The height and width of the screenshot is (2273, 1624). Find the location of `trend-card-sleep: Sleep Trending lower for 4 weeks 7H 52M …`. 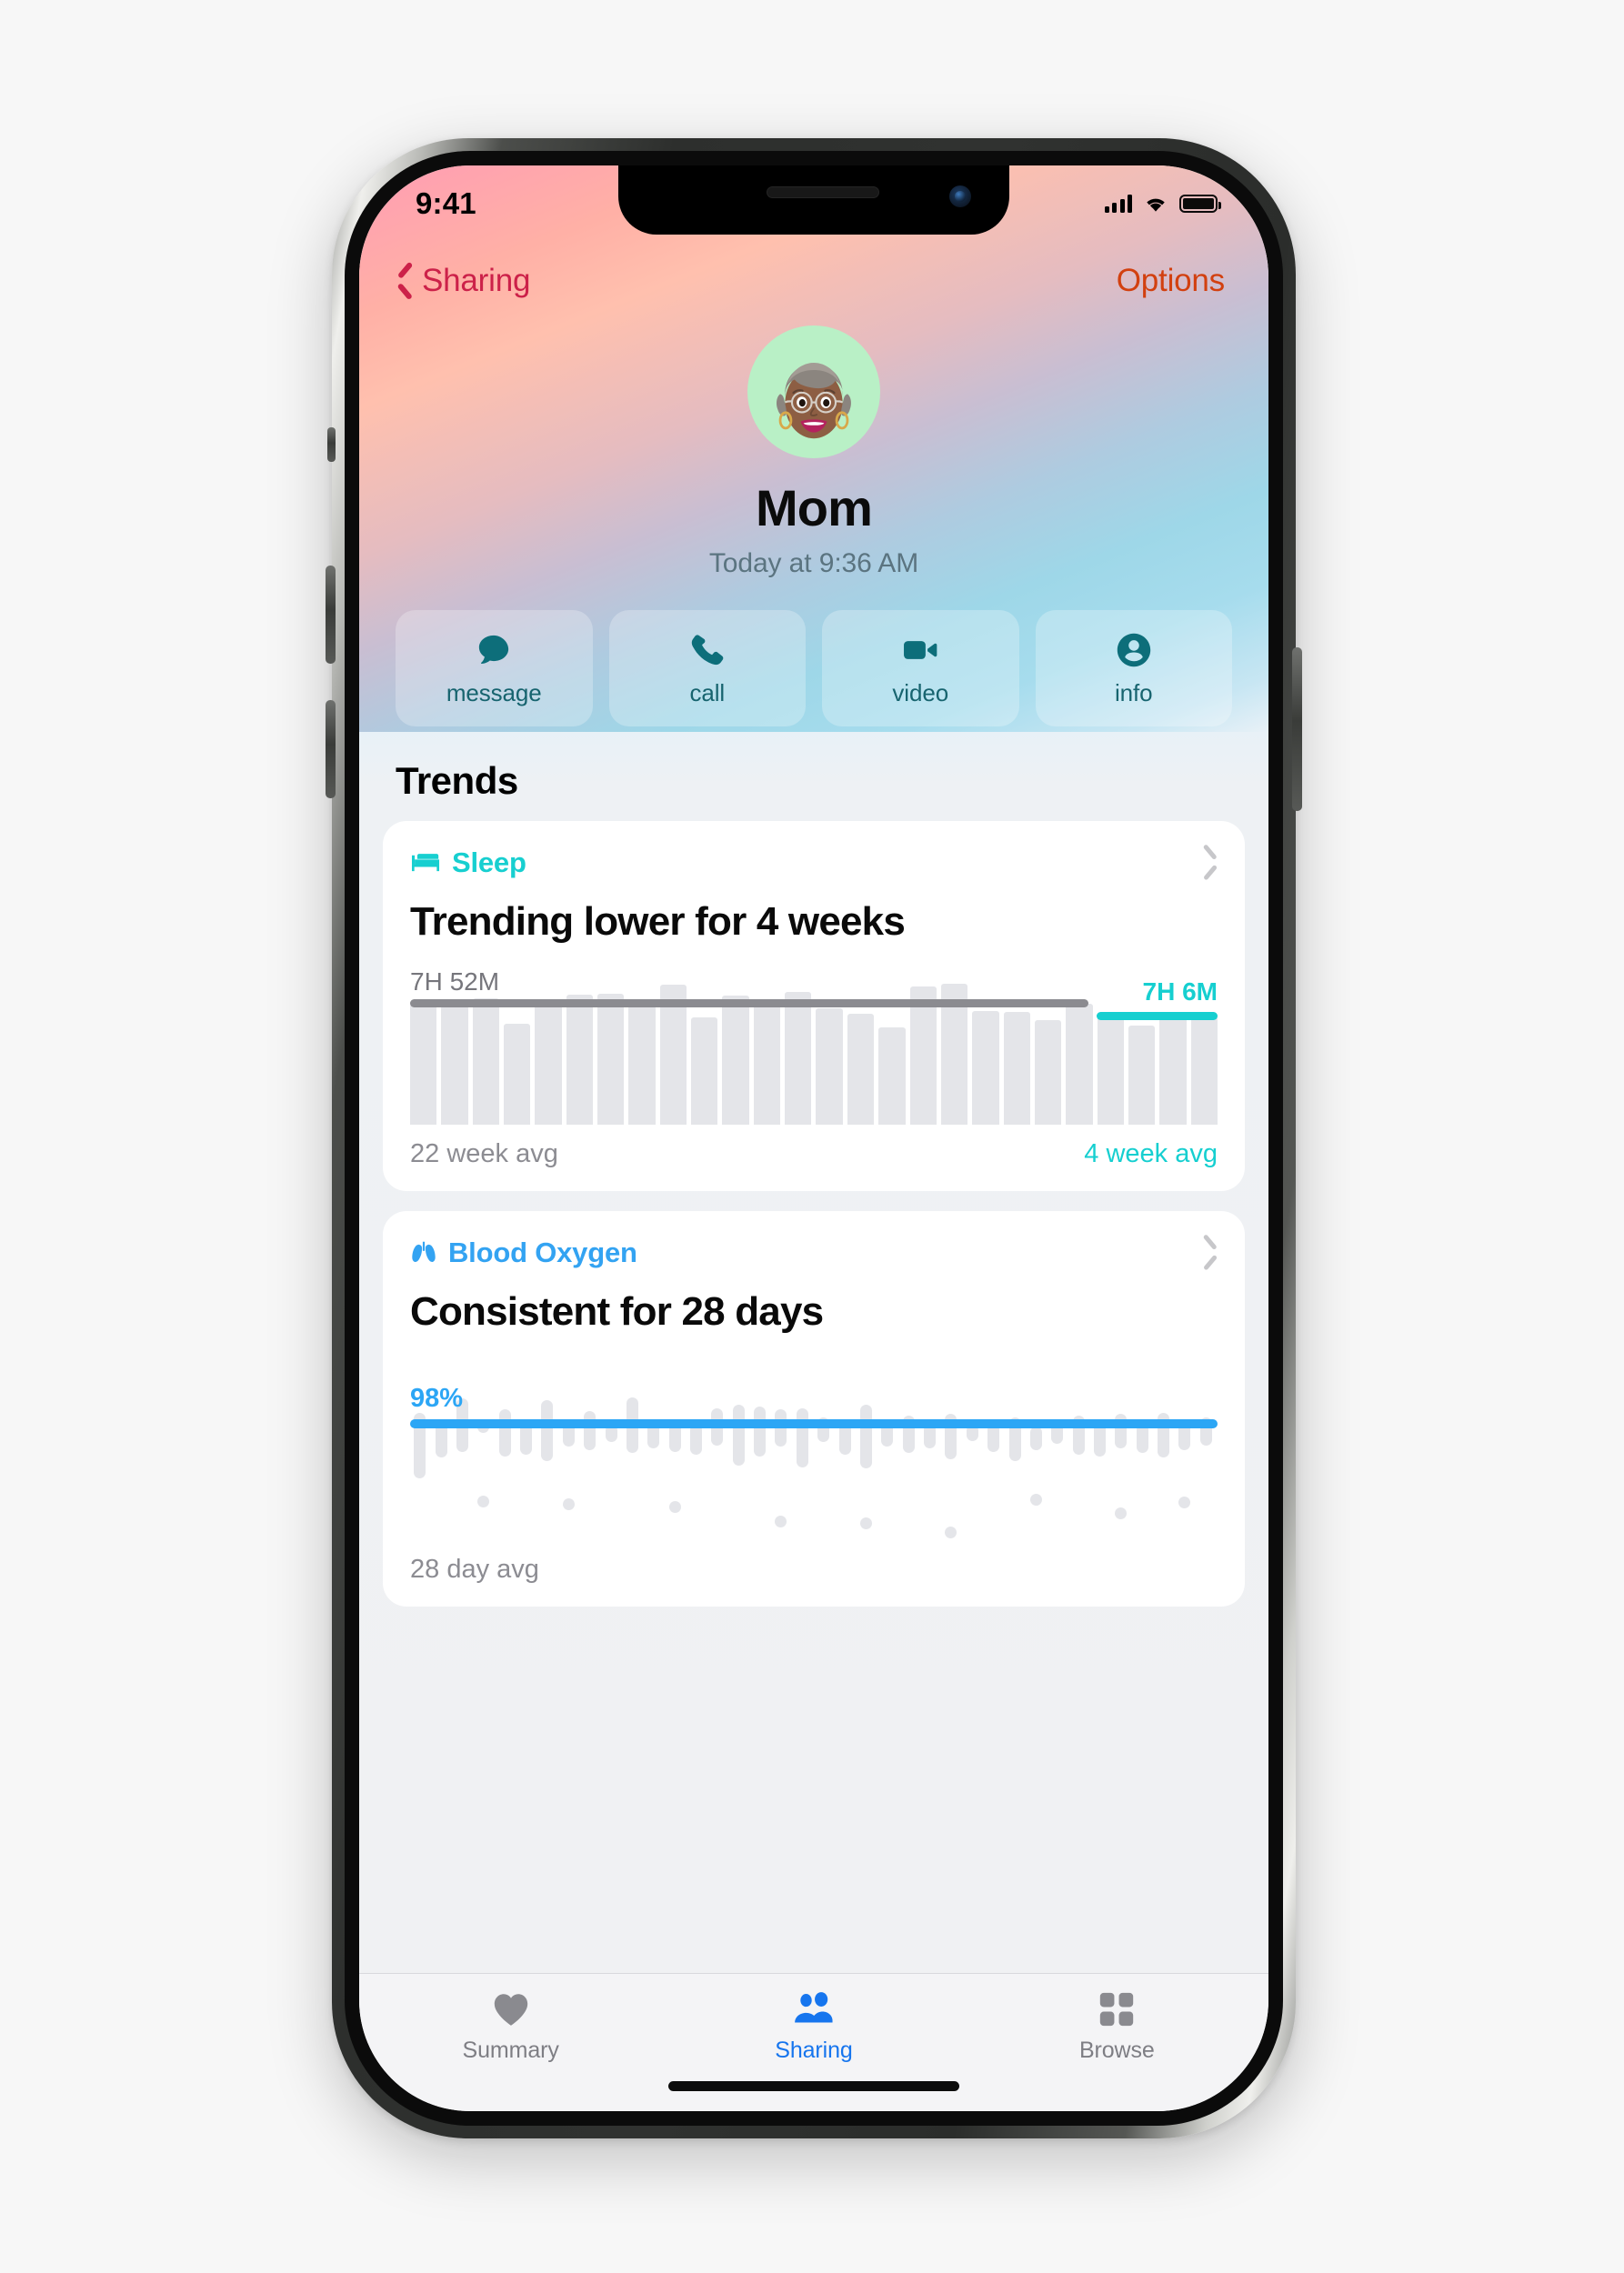

trend-card-sleep: Sleep Trending lower for 4 weeks 7H 52M … is located at coordinates (814, 1006).